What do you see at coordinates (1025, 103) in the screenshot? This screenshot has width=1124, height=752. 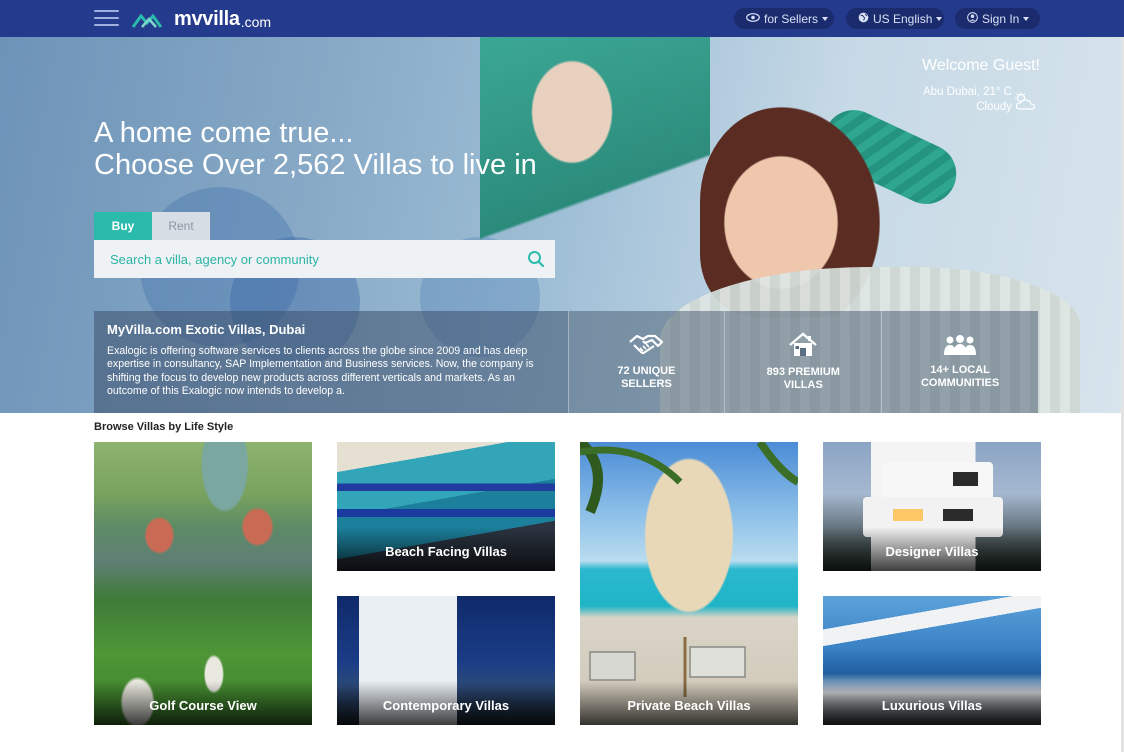 I see `cloud-sun-icon` at bounding box center [1025, 103].